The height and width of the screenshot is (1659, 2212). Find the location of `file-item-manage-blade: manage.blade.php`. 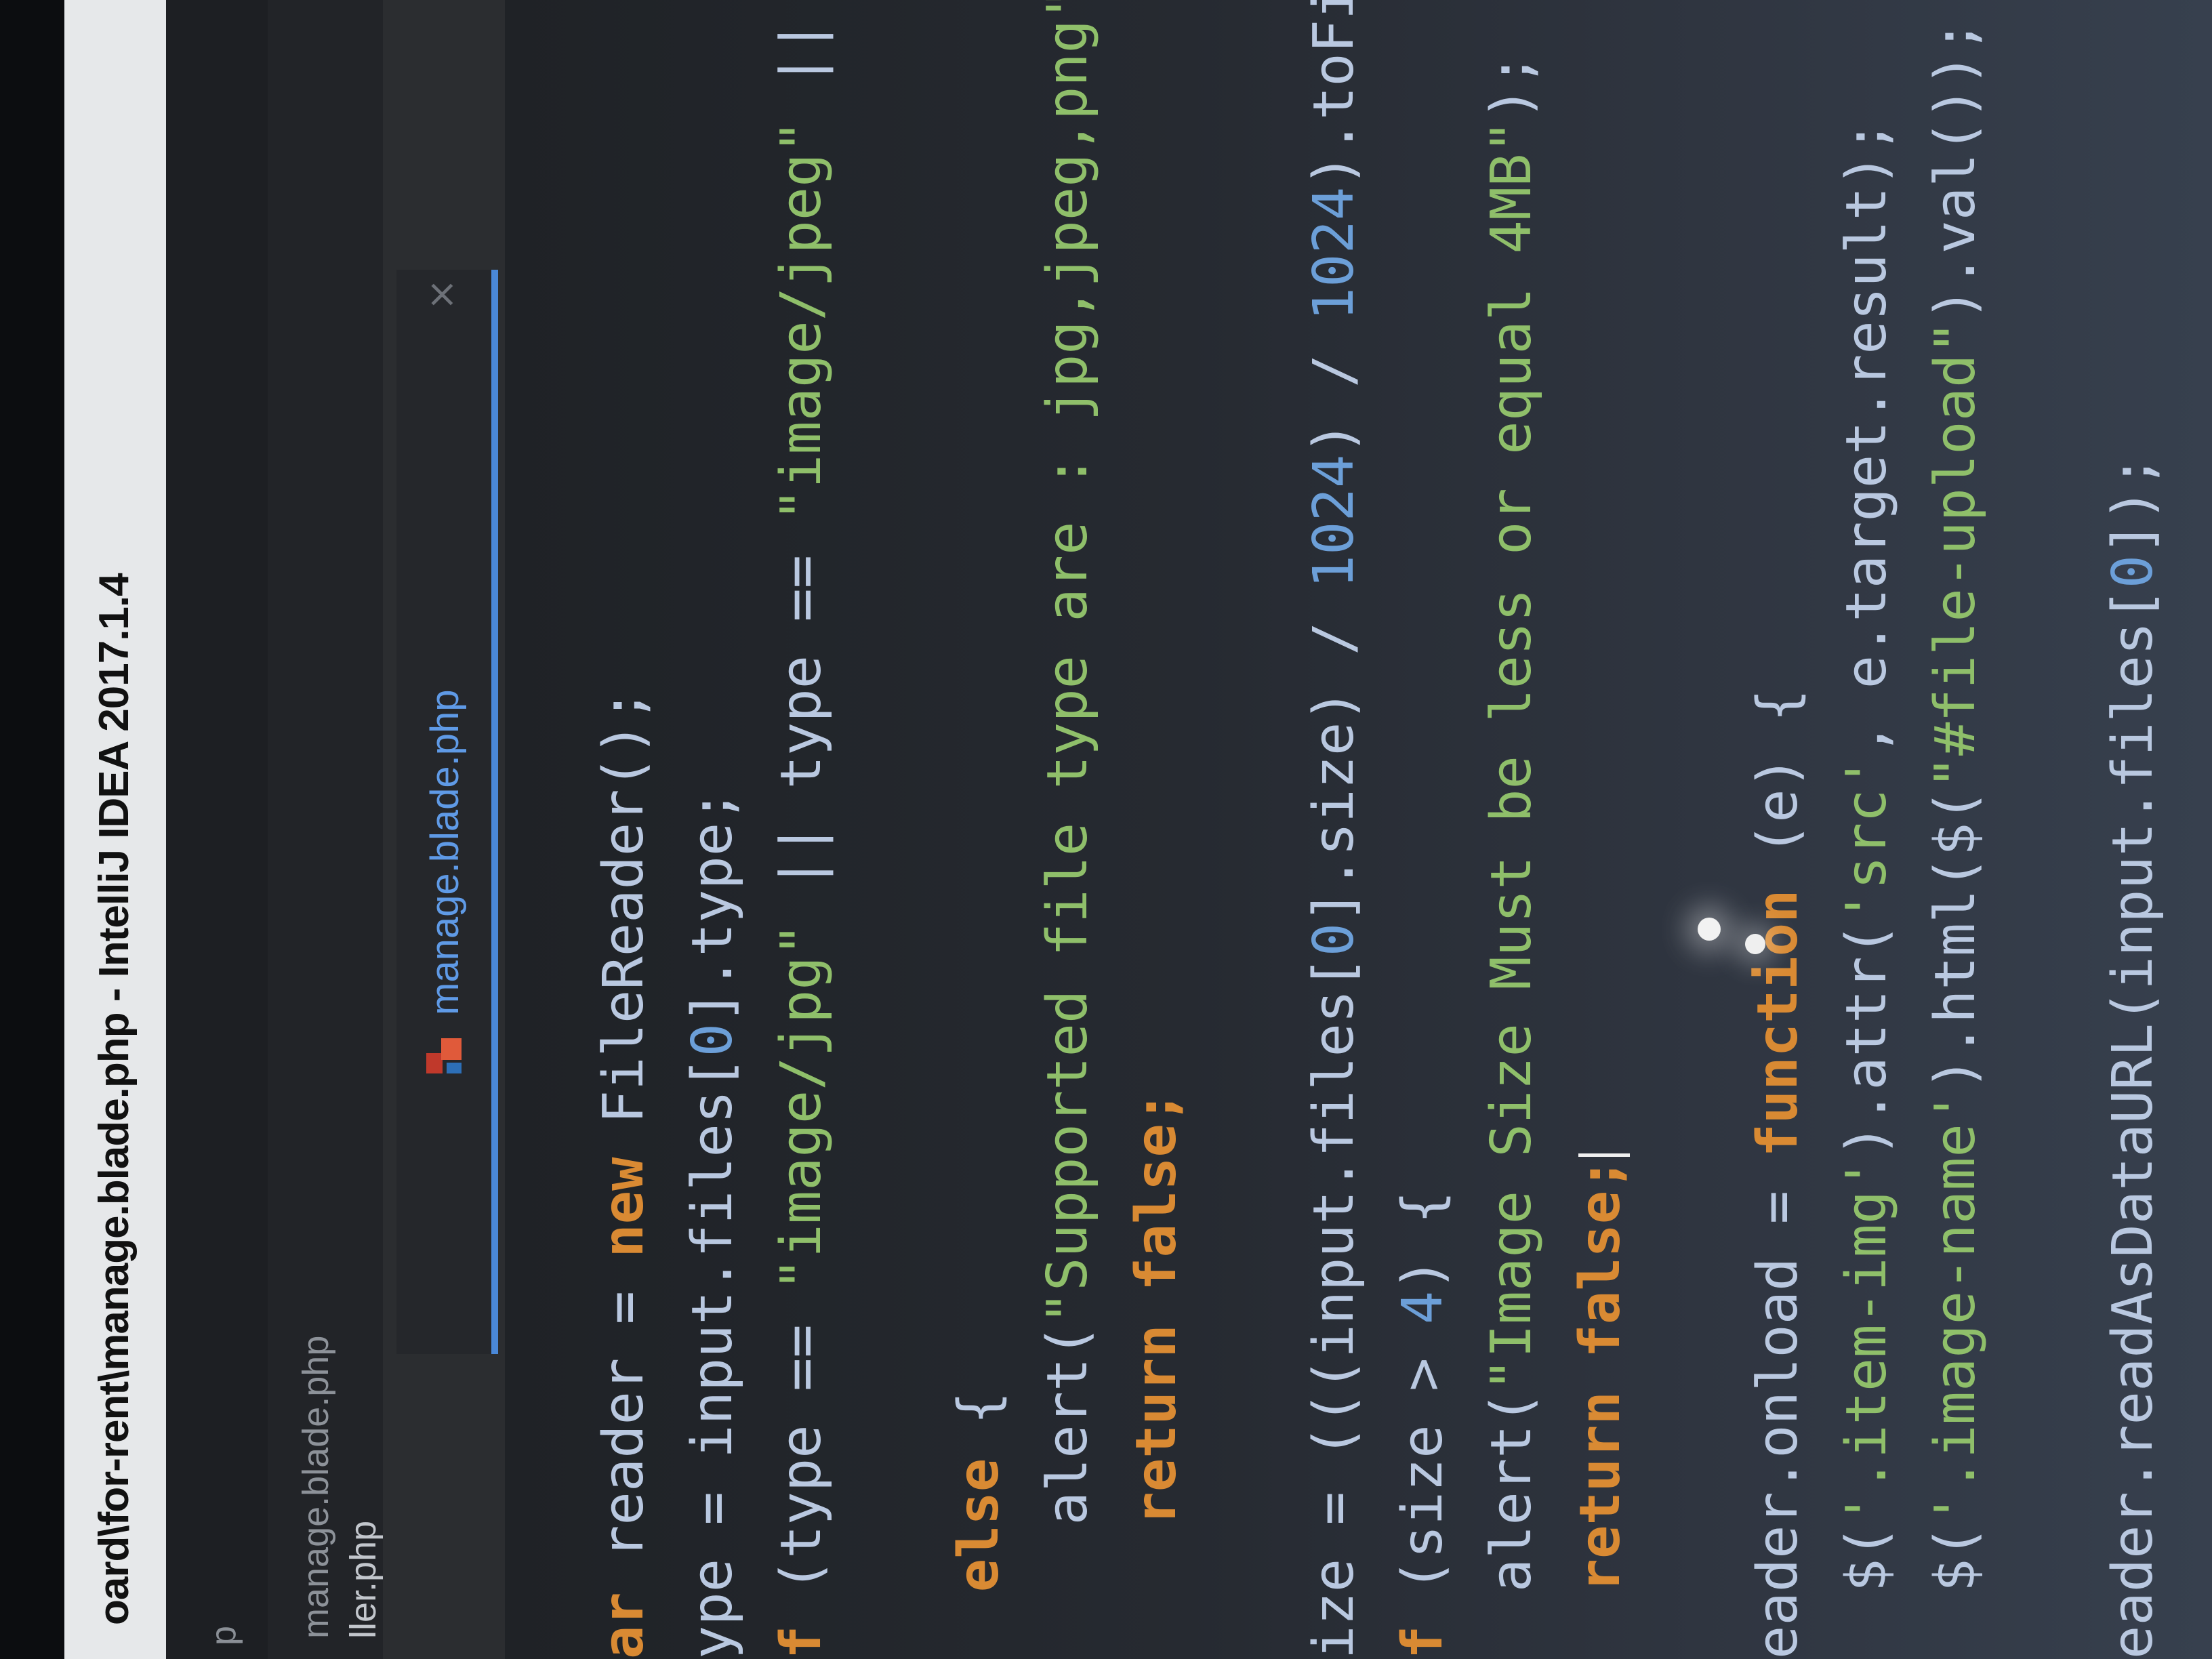

file-item-manage-blade: manage.blade.php is located at coordinates (316, 1488).